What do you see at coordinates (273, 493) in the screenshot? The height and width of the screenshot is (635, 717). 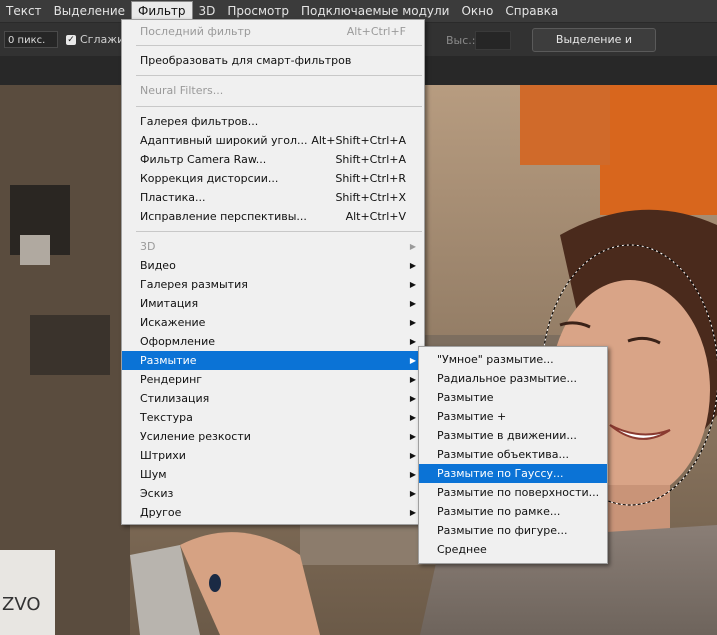 I see `menu-item-sketch: Эскиз ▶` at bounding box center [273, 493].